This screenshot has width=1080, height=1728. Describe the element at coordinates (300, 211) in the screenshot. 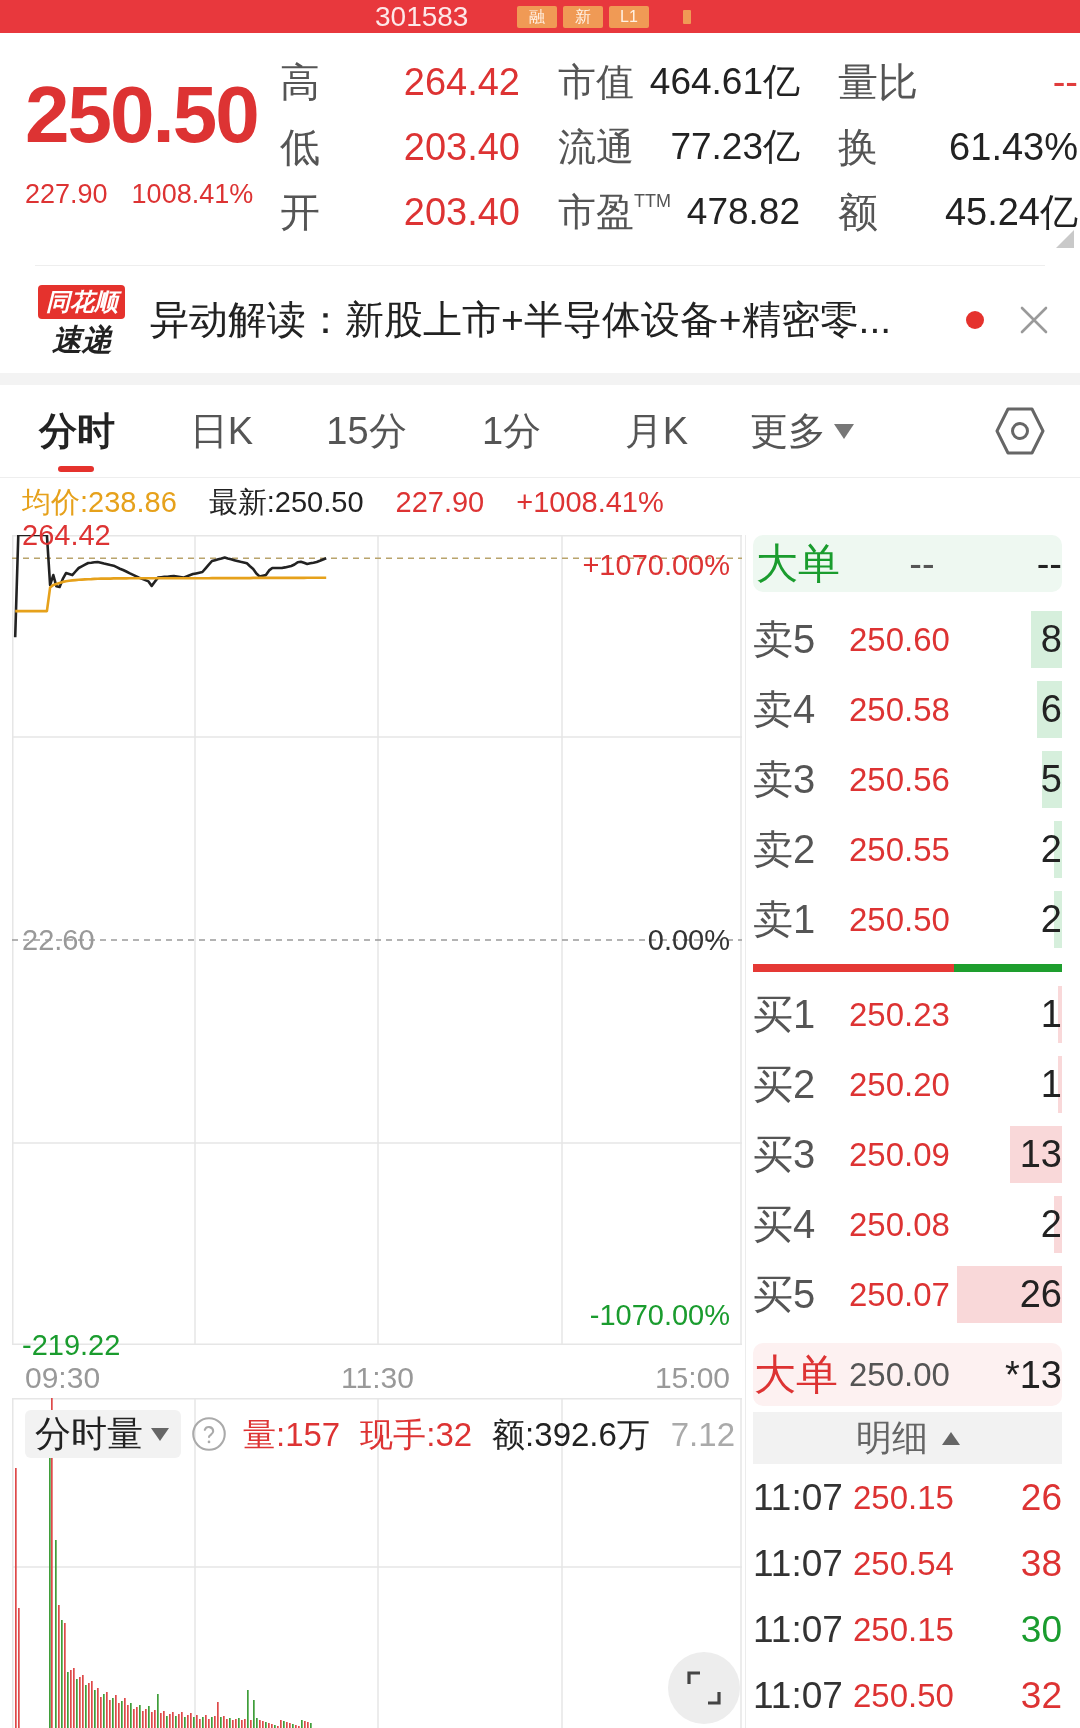

I see `stat-label: 开` at that location.